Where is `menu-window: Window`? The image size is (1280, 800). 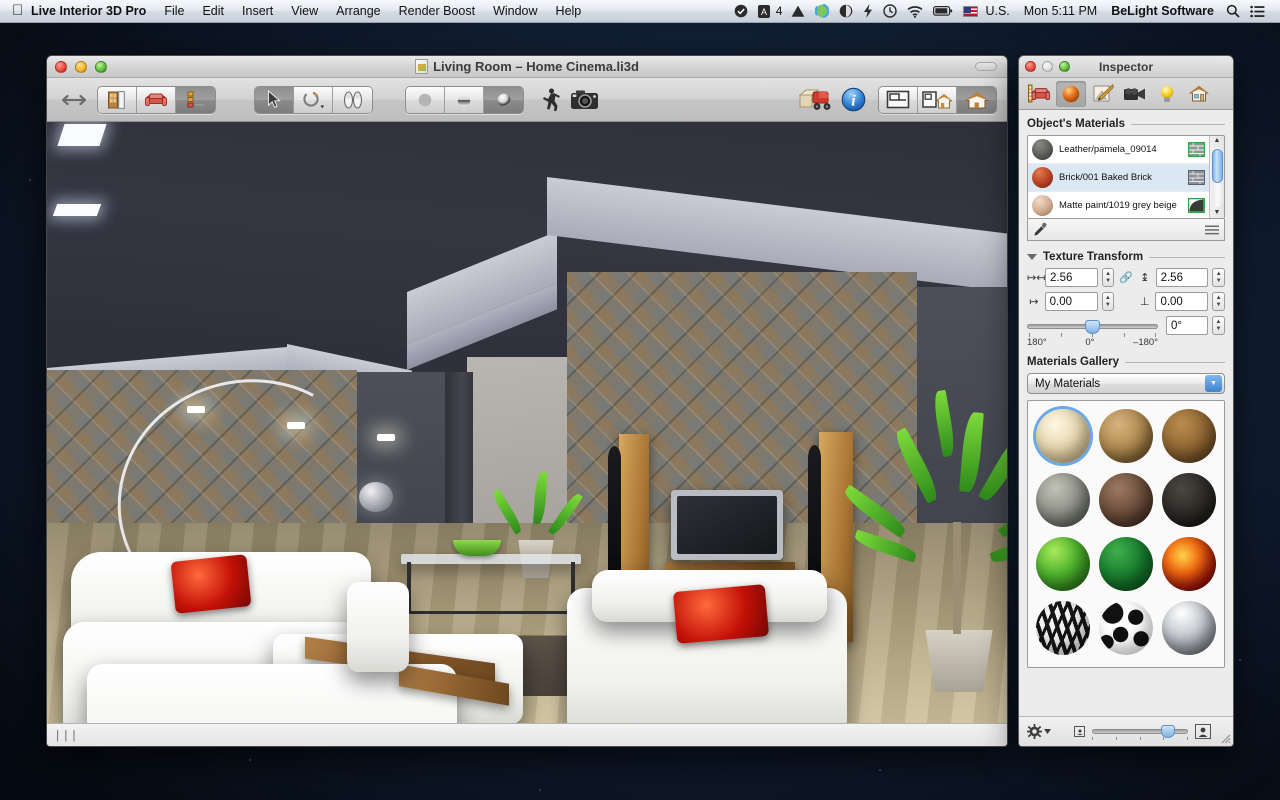
menu-window: Window is located at coordinates (515, 11).